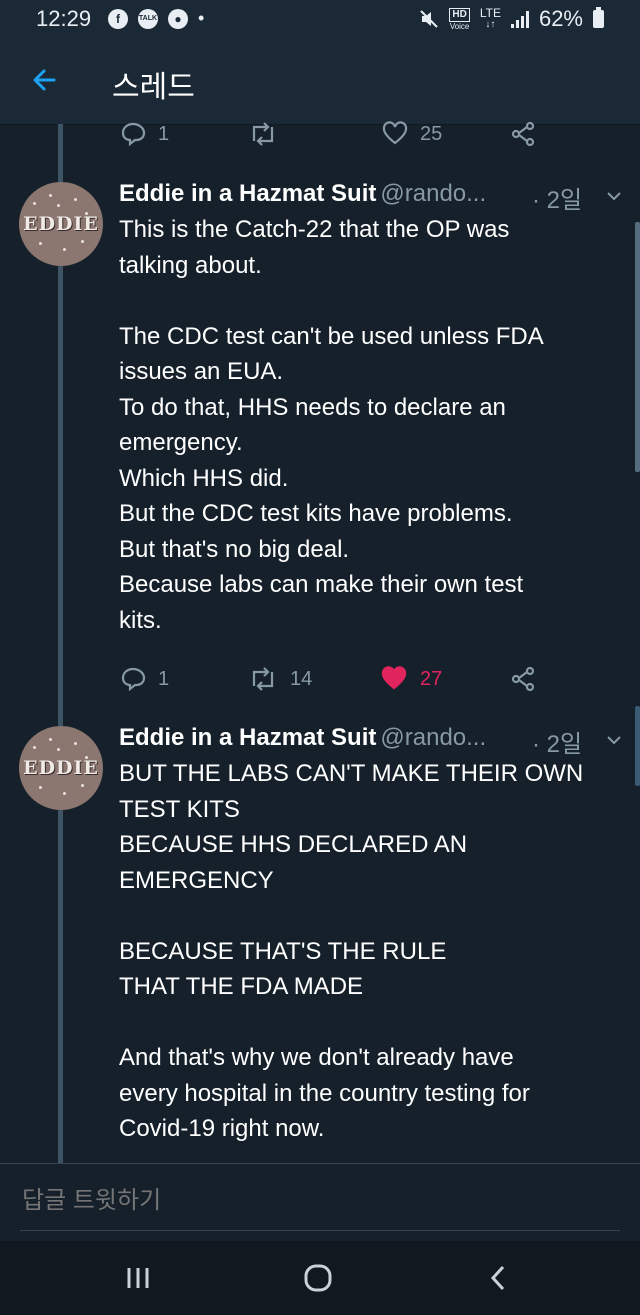 The image size is (640, 1315). What do you see at coordinates (490, 18) in the screenshot?
I see `lte-icon: LTE ↓↑` at bounding box center [490, 18].